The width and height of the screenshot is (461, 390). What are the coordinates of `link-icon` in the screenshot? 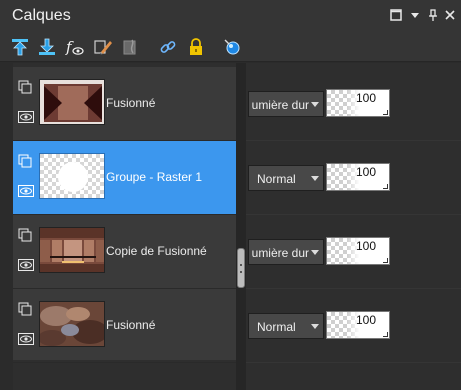 It's located at (168, 47).